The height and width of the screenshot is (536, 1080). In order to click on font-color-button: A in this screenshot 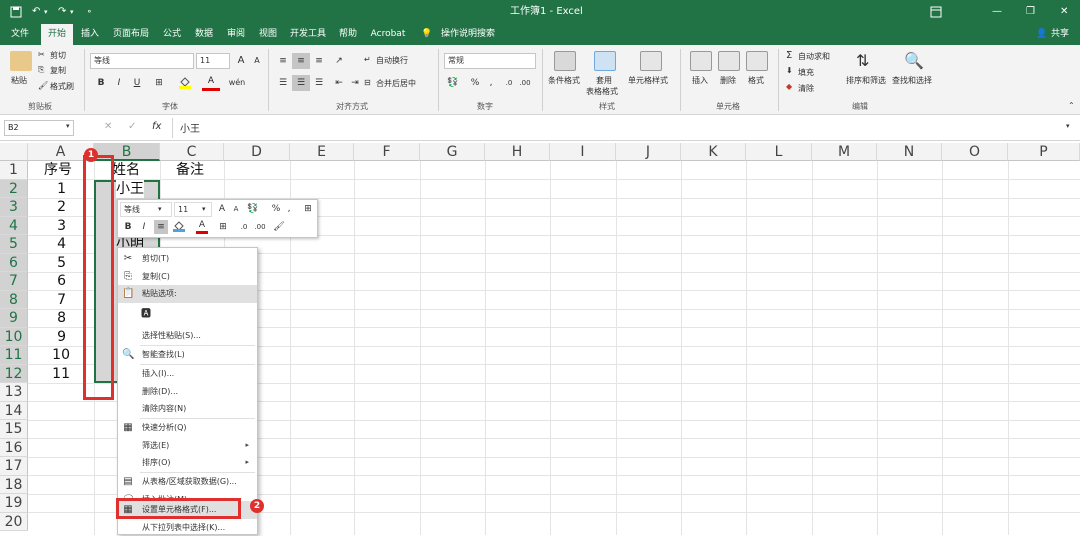, I will do `click(211, 83)`.